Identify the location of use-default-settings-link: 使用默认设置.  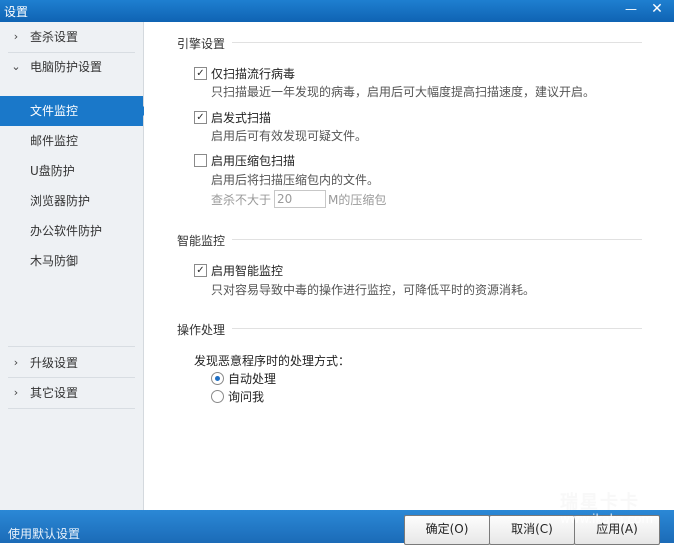
(44, 533).